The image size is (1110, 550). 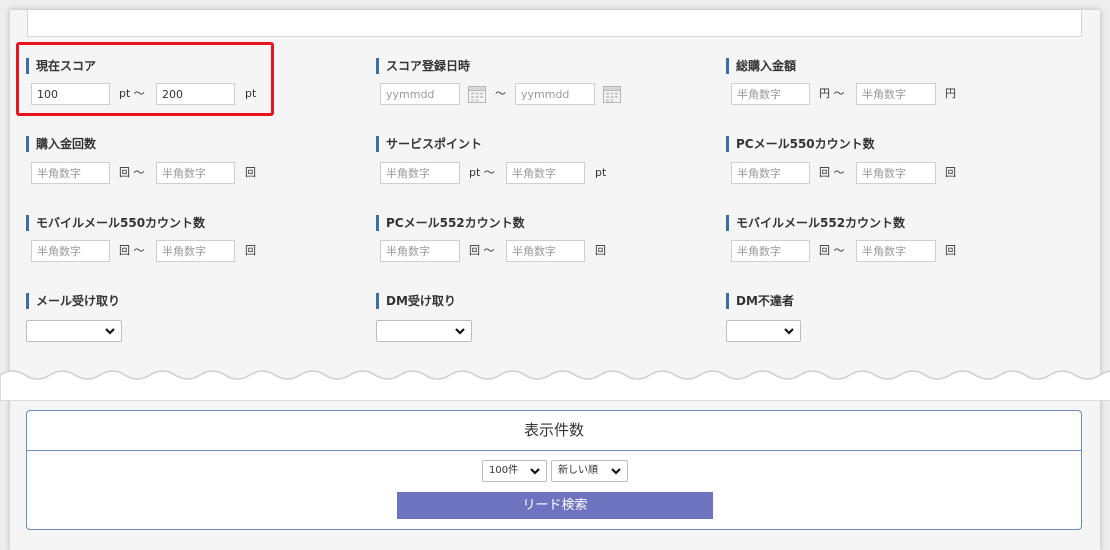 What do you see at coordinates (250, 250) in the screenshot?
I see `mobile-mail-550-unit: 回` at bounding box center [250, 250].